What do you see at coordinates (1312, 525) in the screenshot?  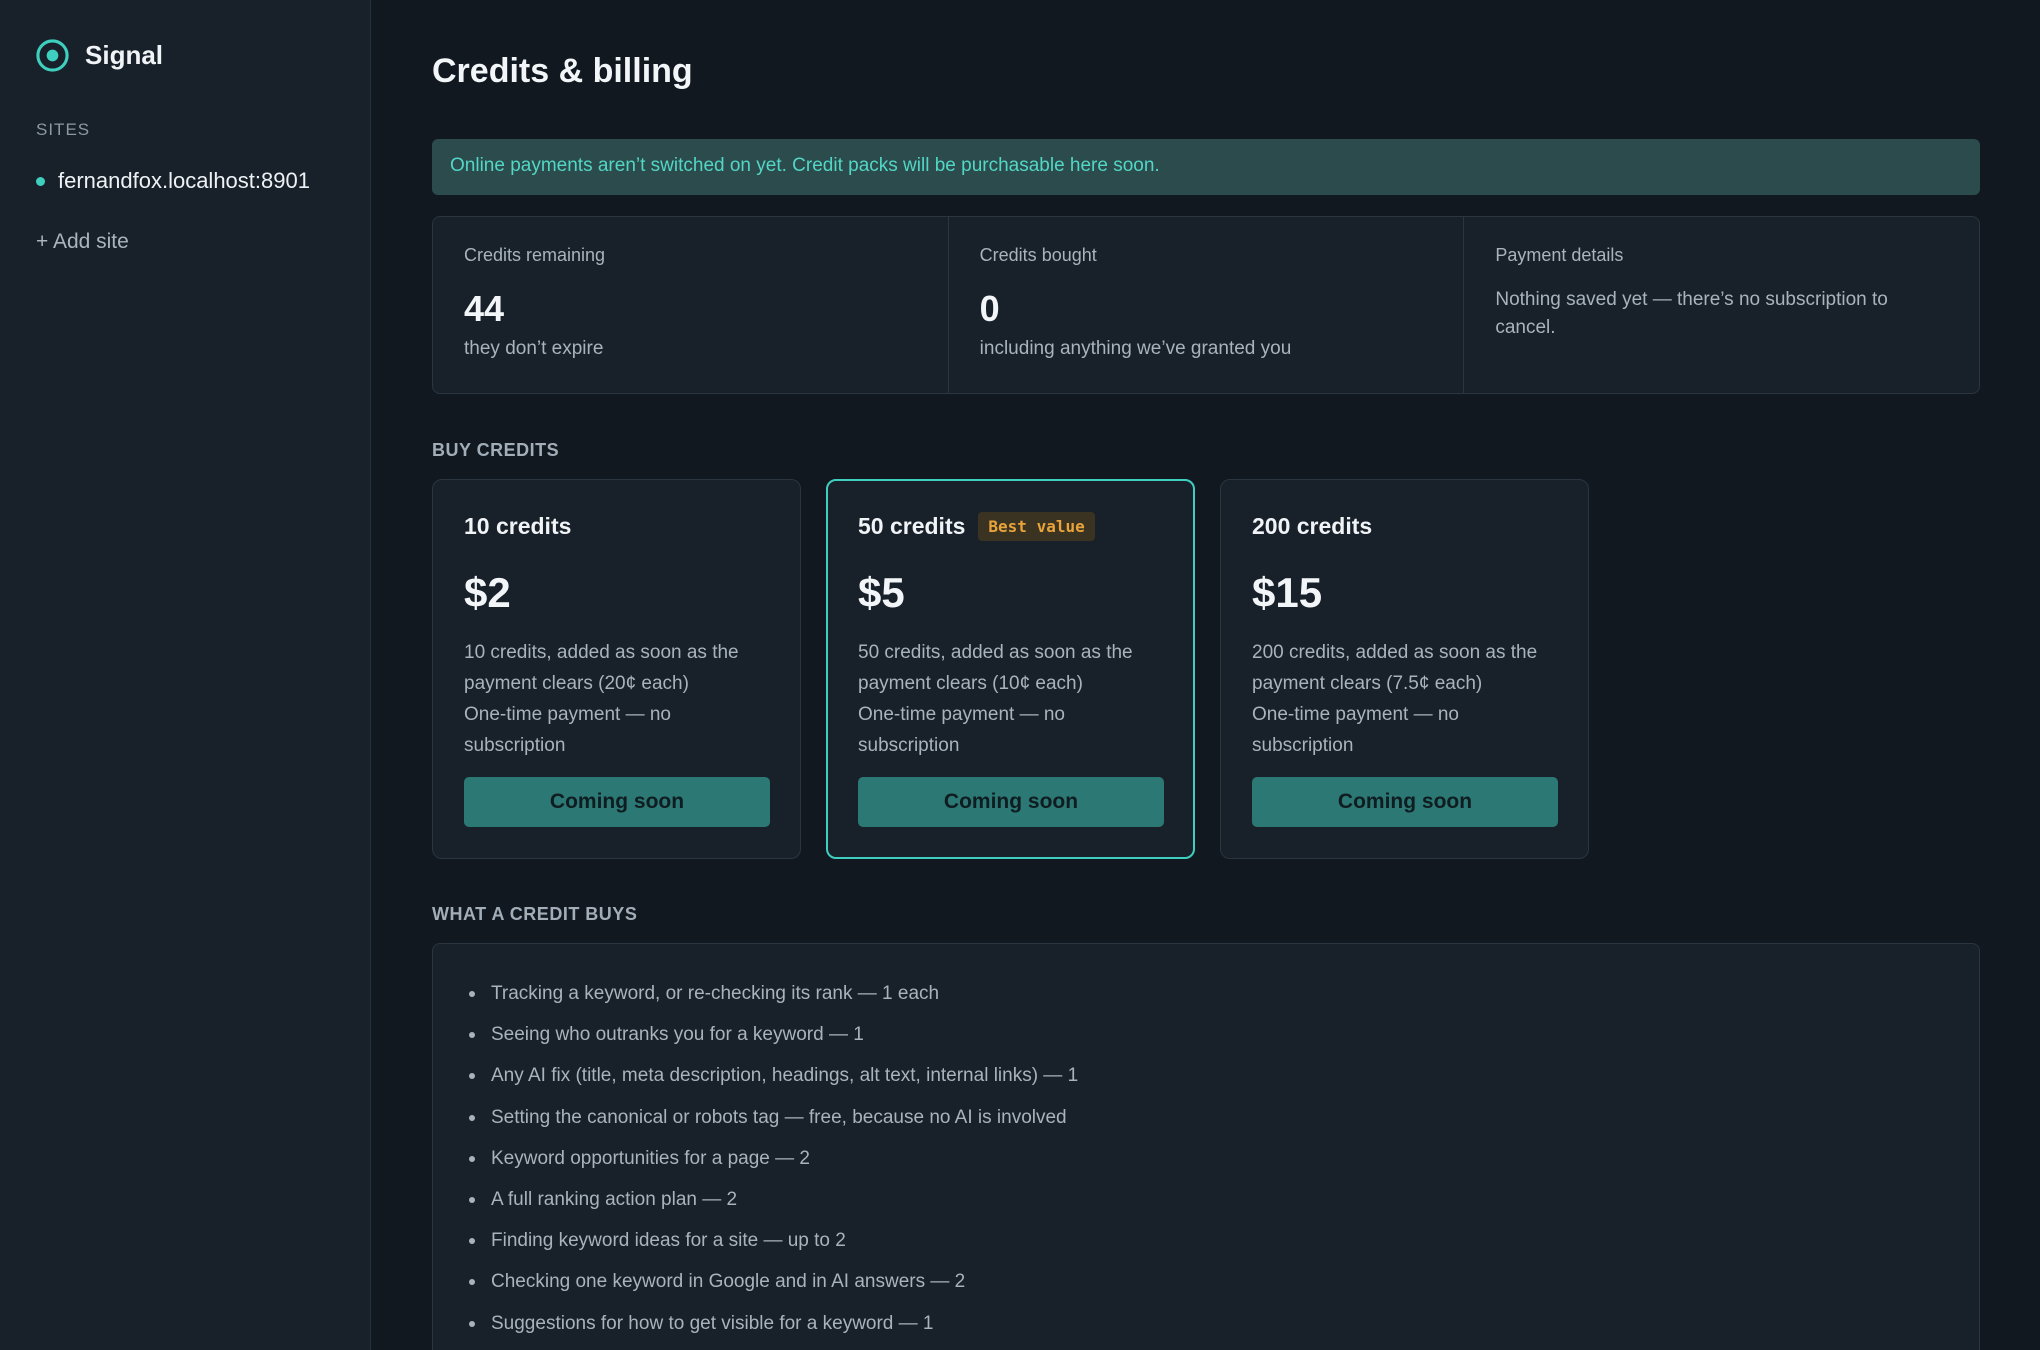 I see `pack-name: 200 credits` at bounding box center [1312, 525].